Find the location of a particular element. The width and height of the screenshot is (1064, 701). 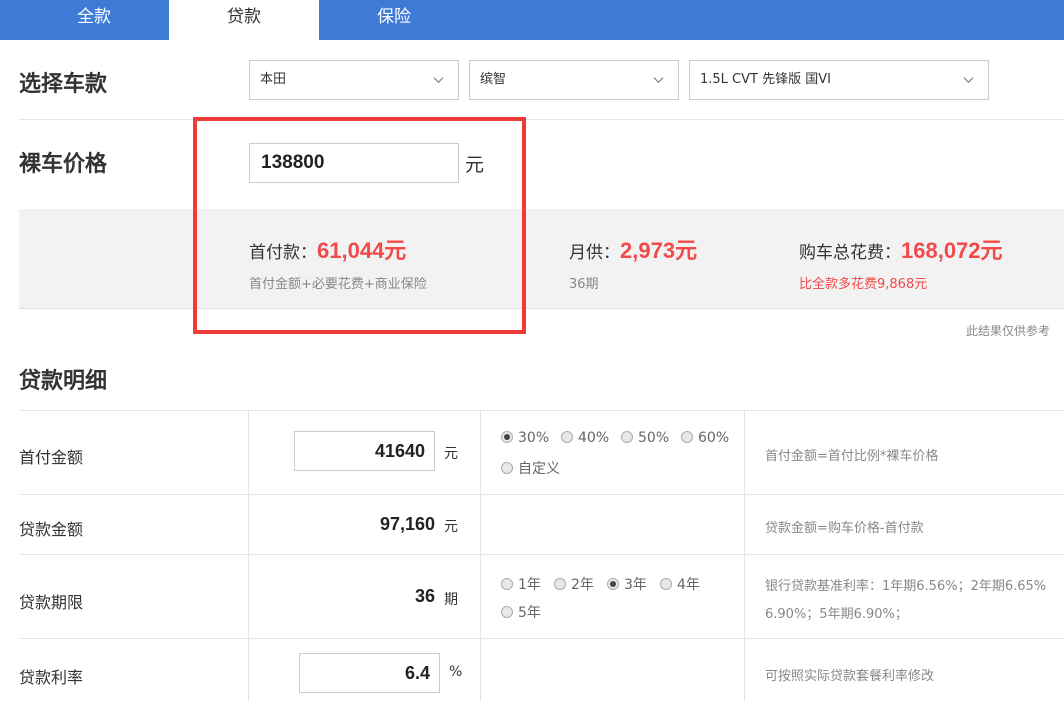

tab-bar: 全款 贷款 保险 is located at coordinates (532, 20).